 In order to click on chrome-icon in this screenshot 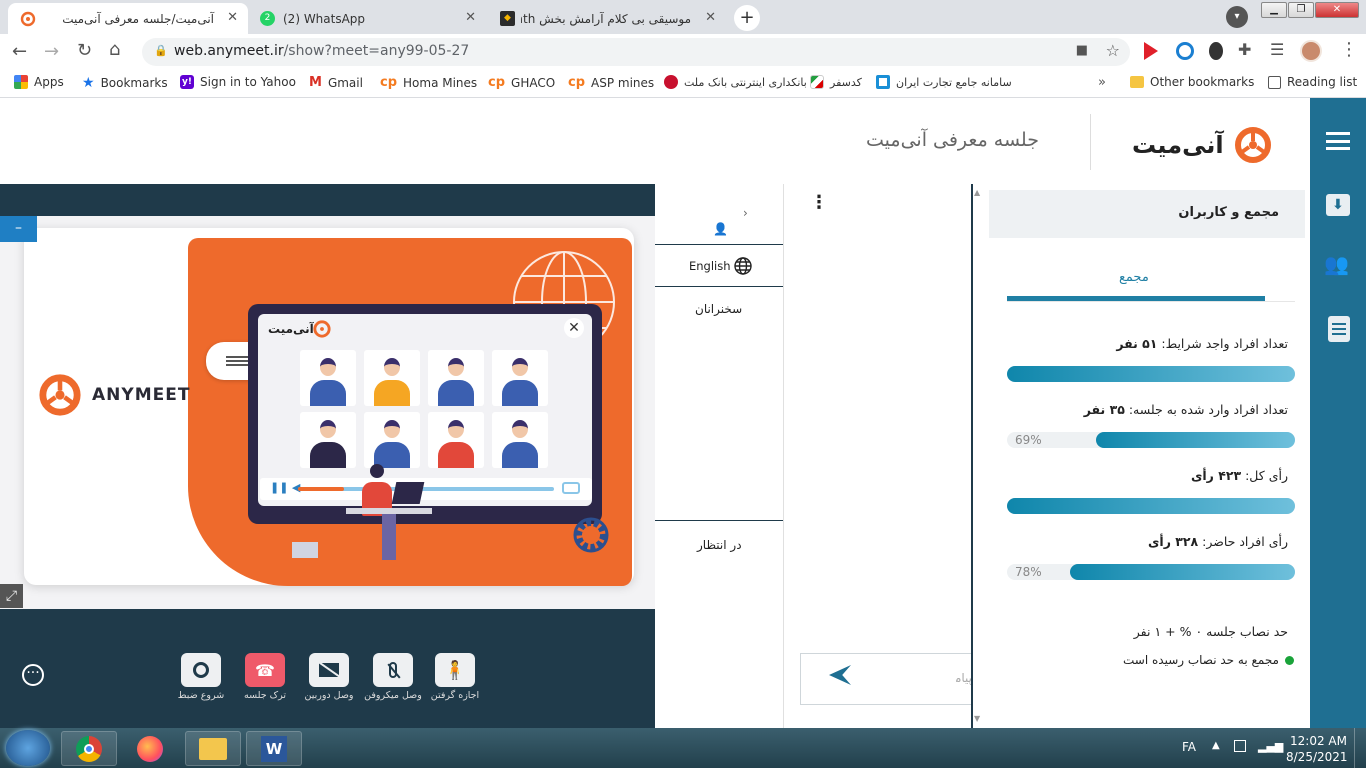, I will do `click(89, 748)`.